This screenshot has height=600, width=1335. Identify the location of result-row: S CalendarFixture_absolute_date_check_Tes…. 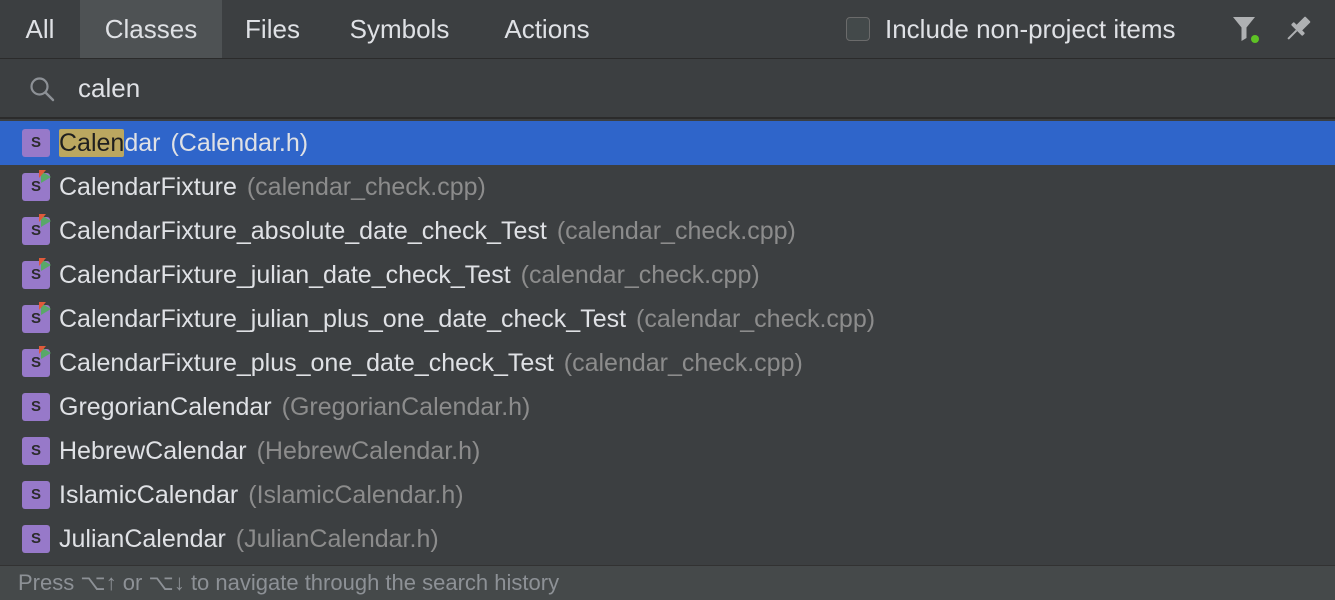
(667, 231).